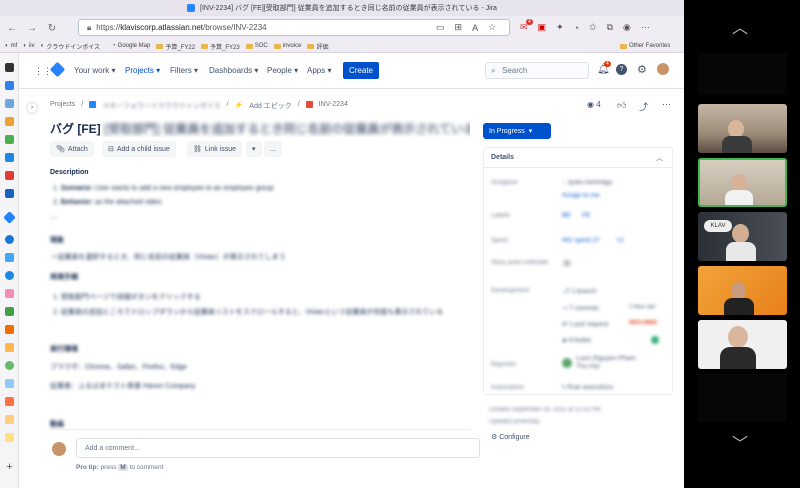 This screenshot has height=488, width=800. Describe the element at coordinates (256, 46) in the screenshot. I see `bookmark-folder: SOC` at that location.